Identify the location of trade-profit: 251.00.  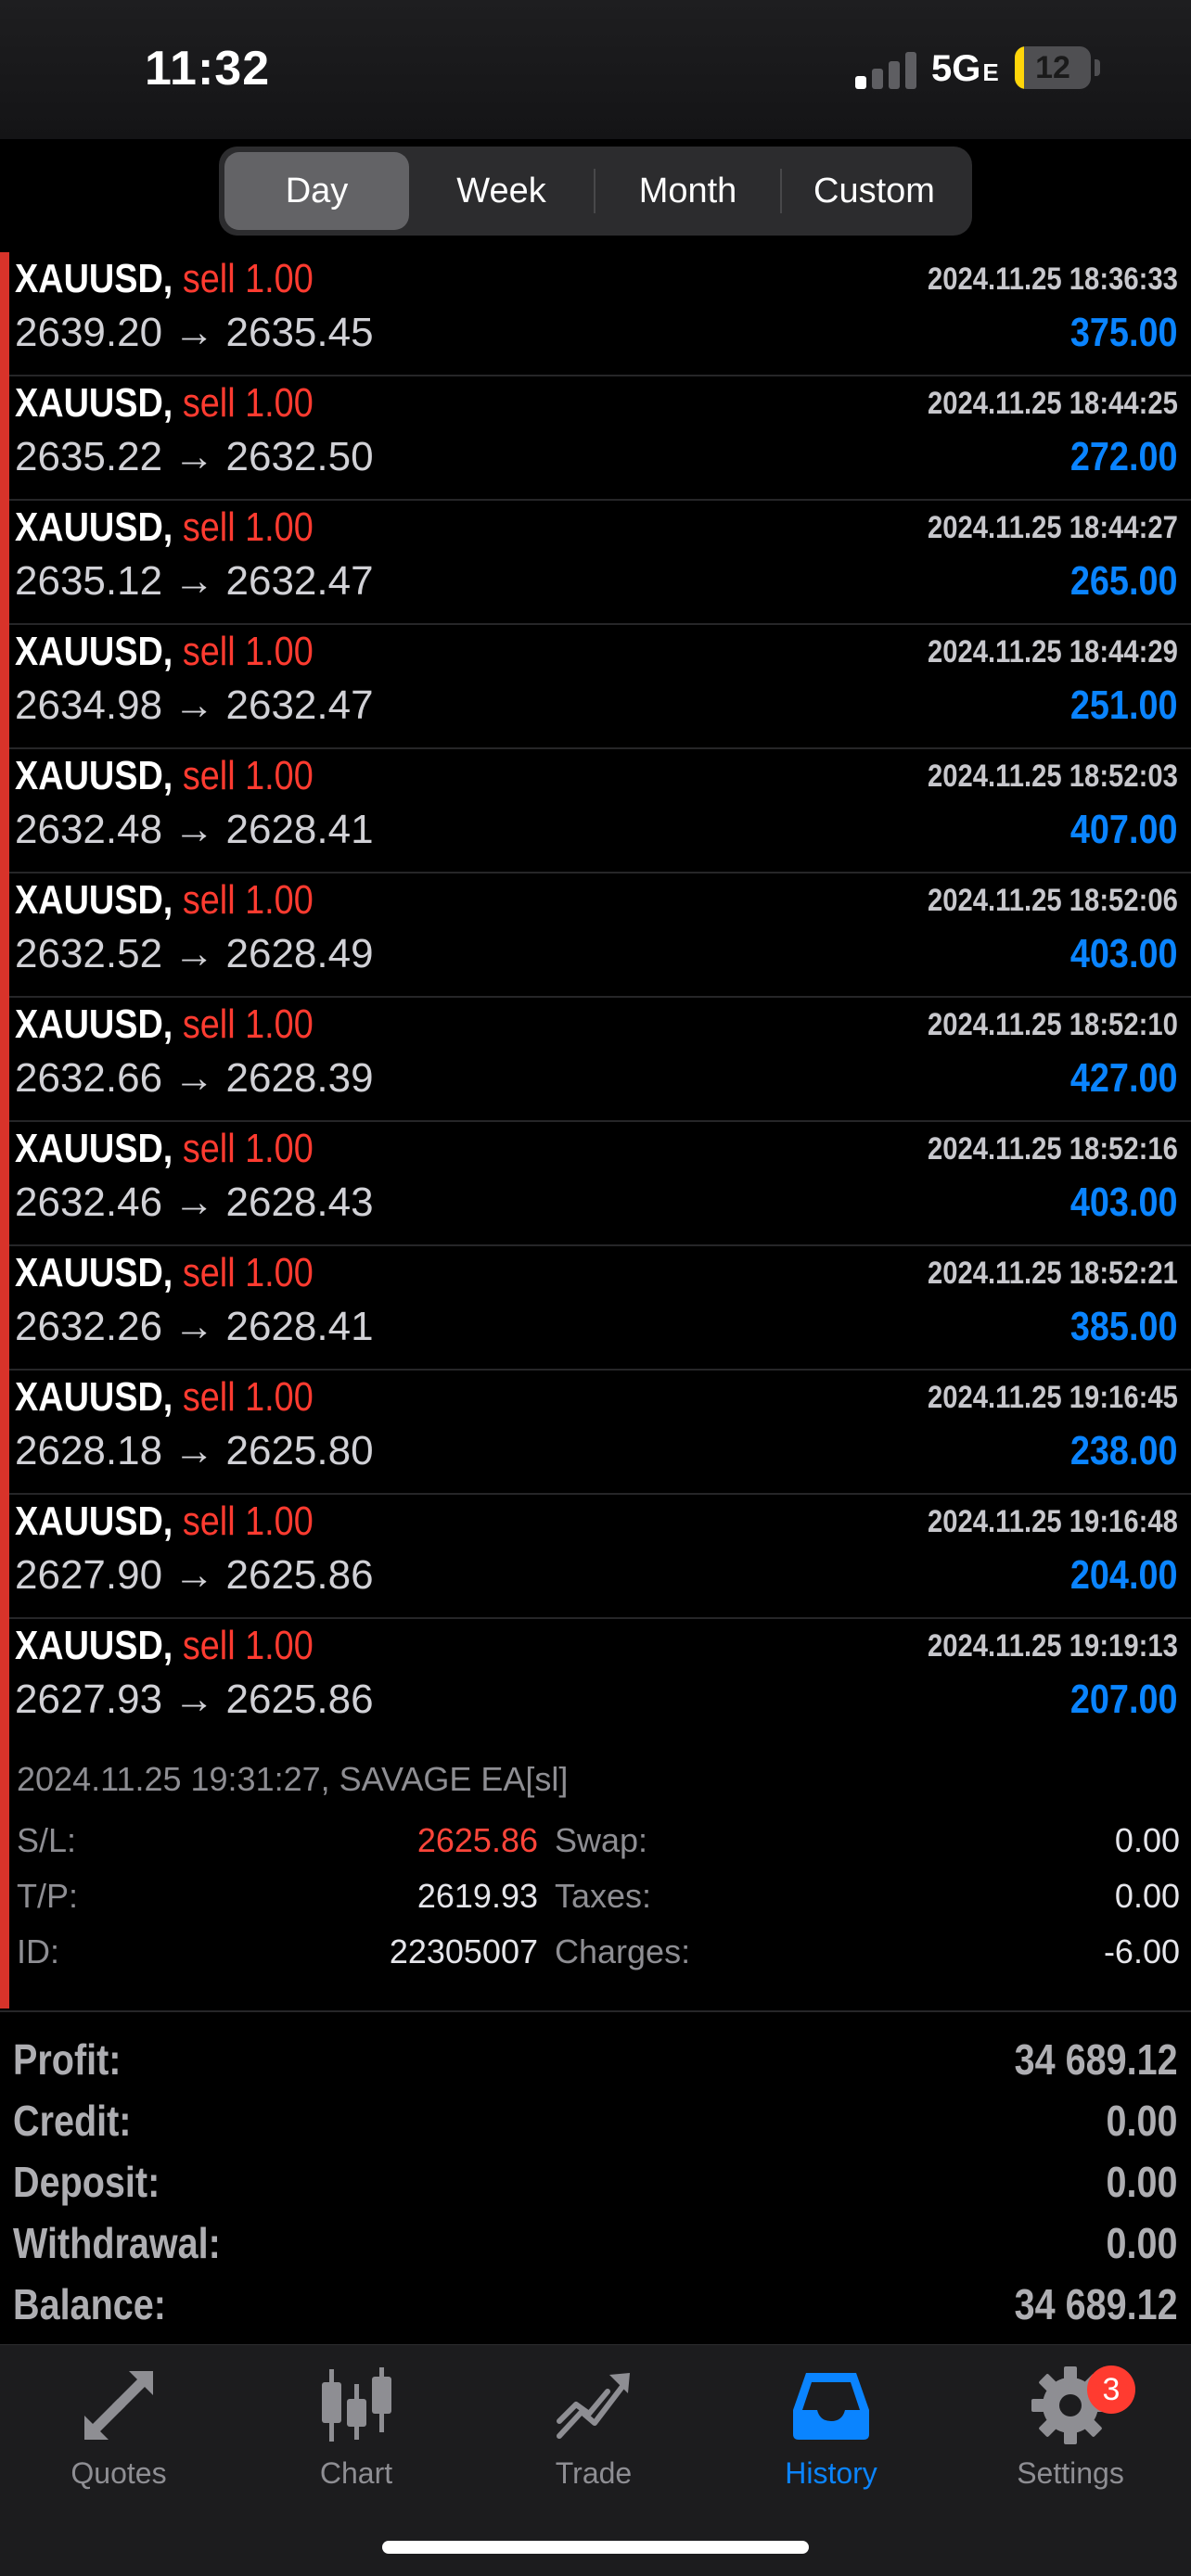
(1124, 705).